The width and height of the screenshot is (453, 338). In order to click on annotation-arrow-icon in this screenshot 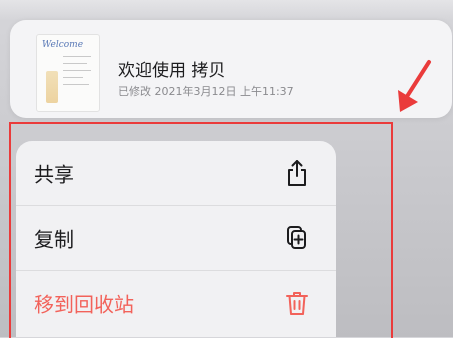, I will do `click(414, 86)`.